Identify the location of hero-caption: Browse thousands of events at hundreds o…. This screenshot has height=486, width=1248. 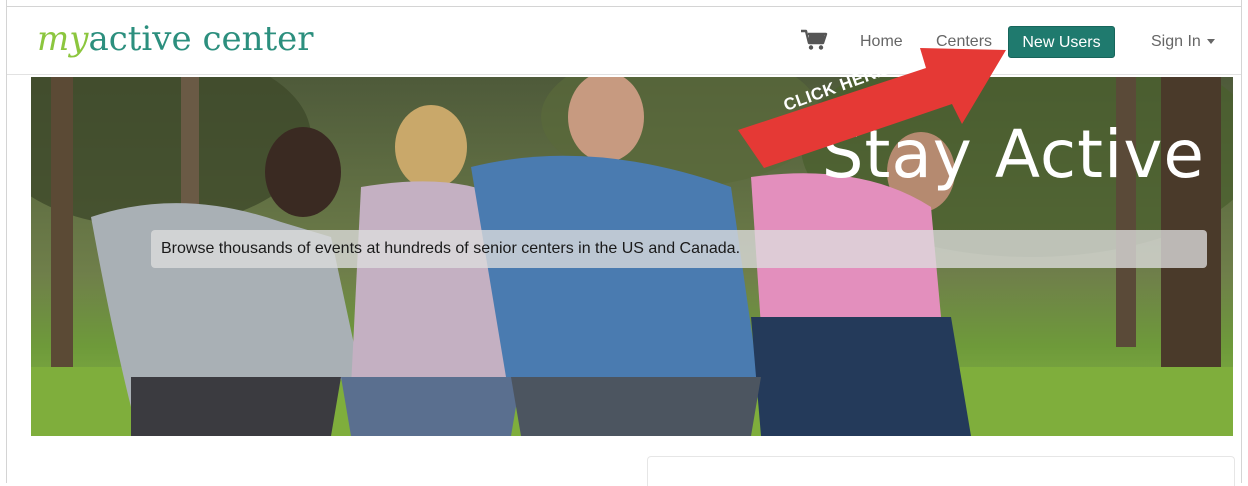
(679, 249).